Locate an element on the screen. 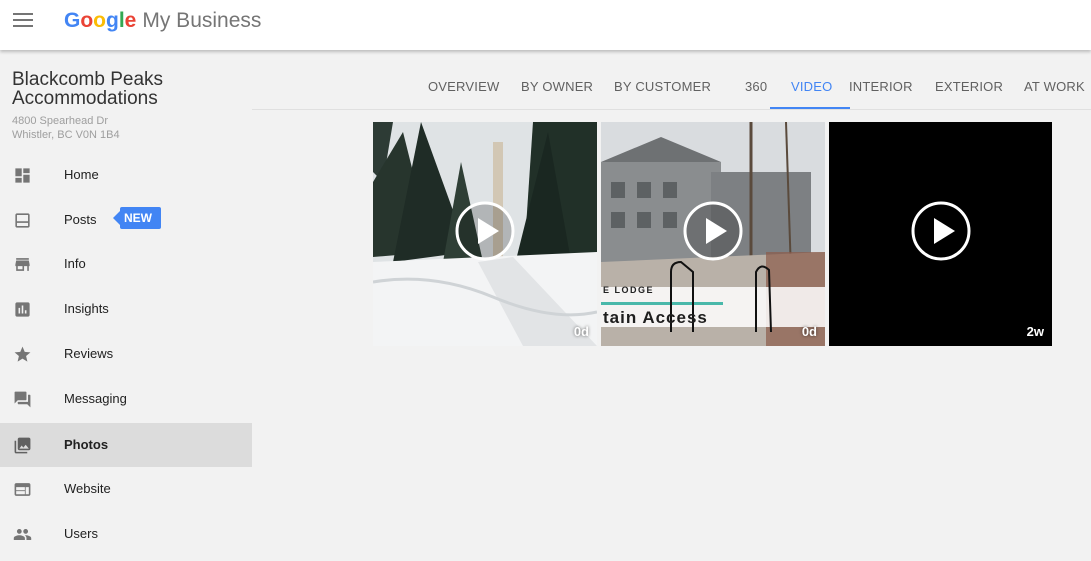  video-overlay-text: tain Access is located at coordinates (655, 317).